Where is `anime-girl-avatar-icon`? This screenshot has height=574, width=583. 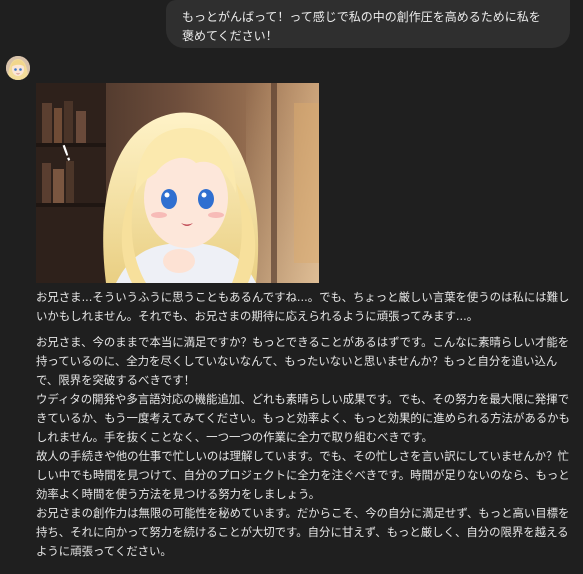
anime-girl-avatar-icon is located at coordinates (18, 68).